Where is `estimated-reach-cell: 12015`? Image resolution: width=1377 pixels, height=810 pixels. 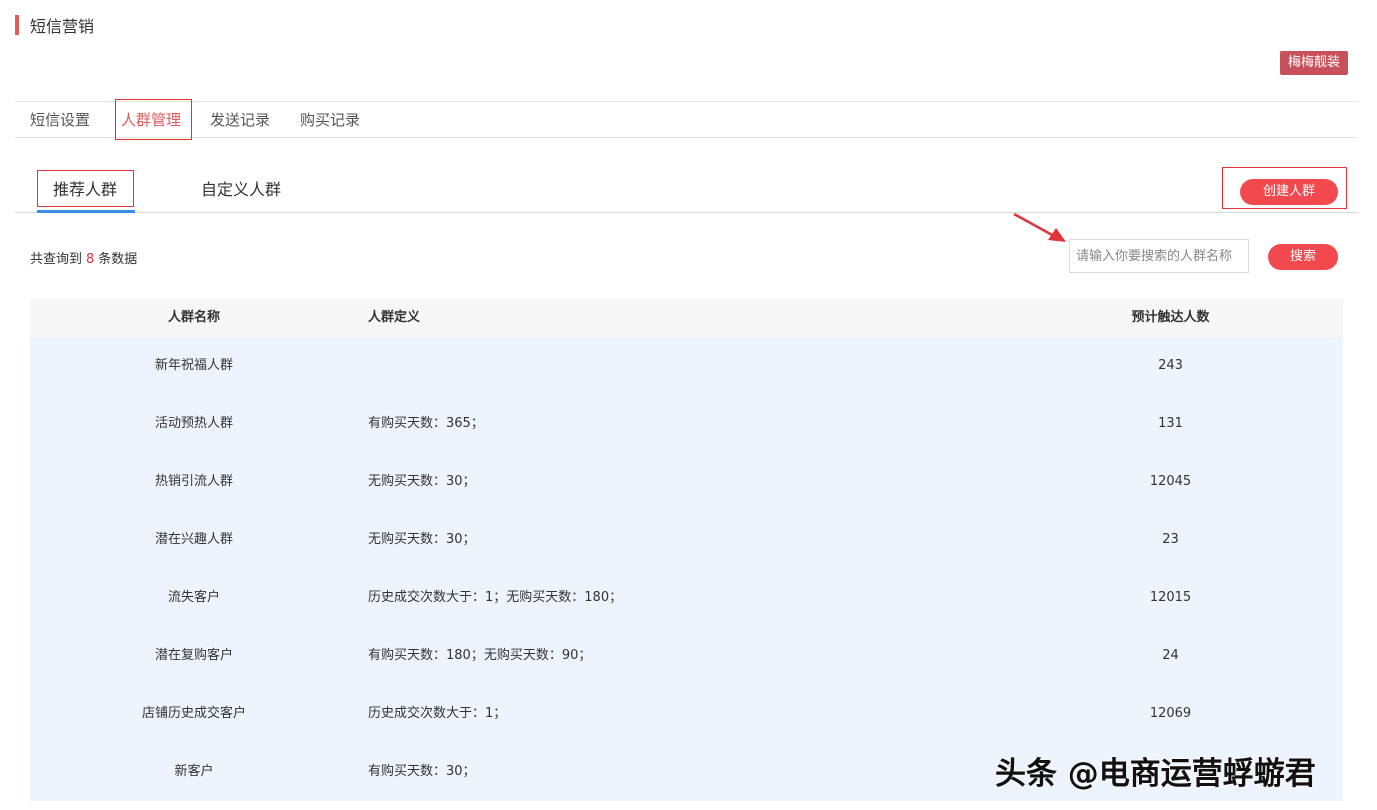 estimated-reach-cell: 12015 is located at coordinates (1170, 597).